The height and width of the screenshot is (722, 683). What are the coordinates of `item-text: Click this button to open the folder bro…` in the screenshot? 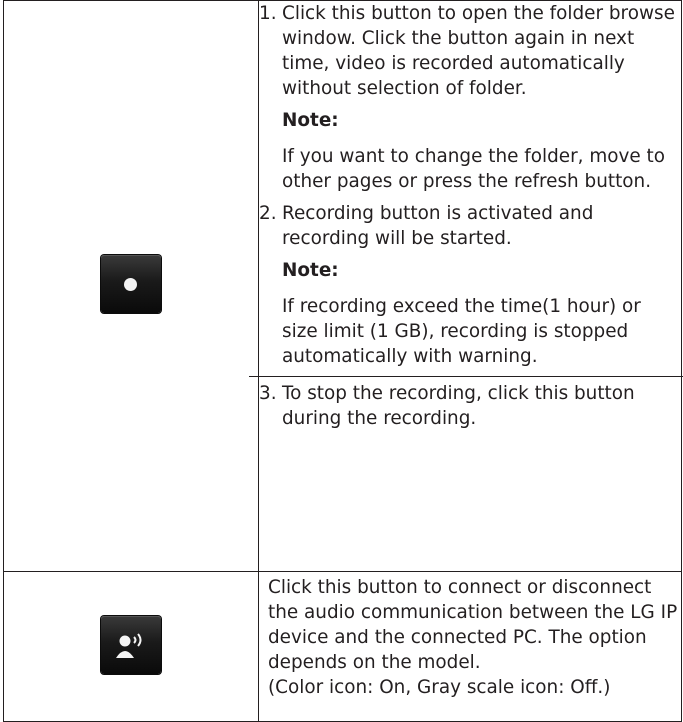 It's located at (478, 51).